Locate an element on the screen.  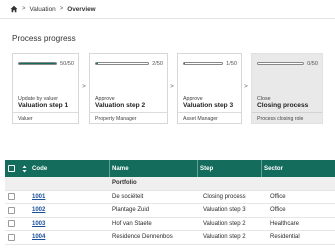
home-icon is located at coordinates (13, 9).